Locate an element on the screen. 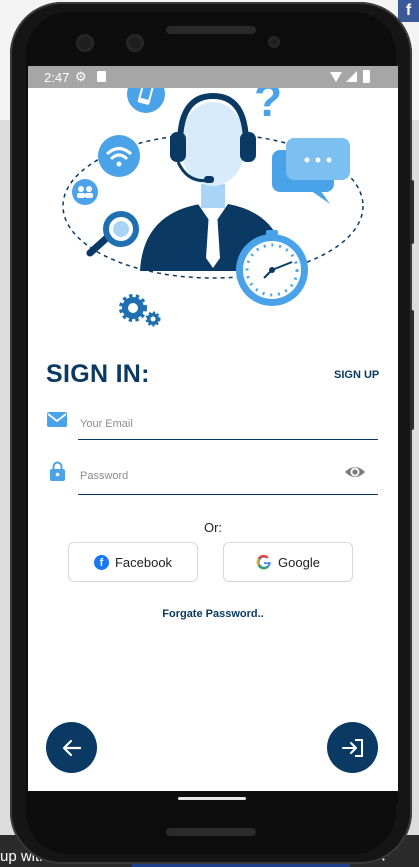  facebook-icon: f is located at coordinates (101, 562).